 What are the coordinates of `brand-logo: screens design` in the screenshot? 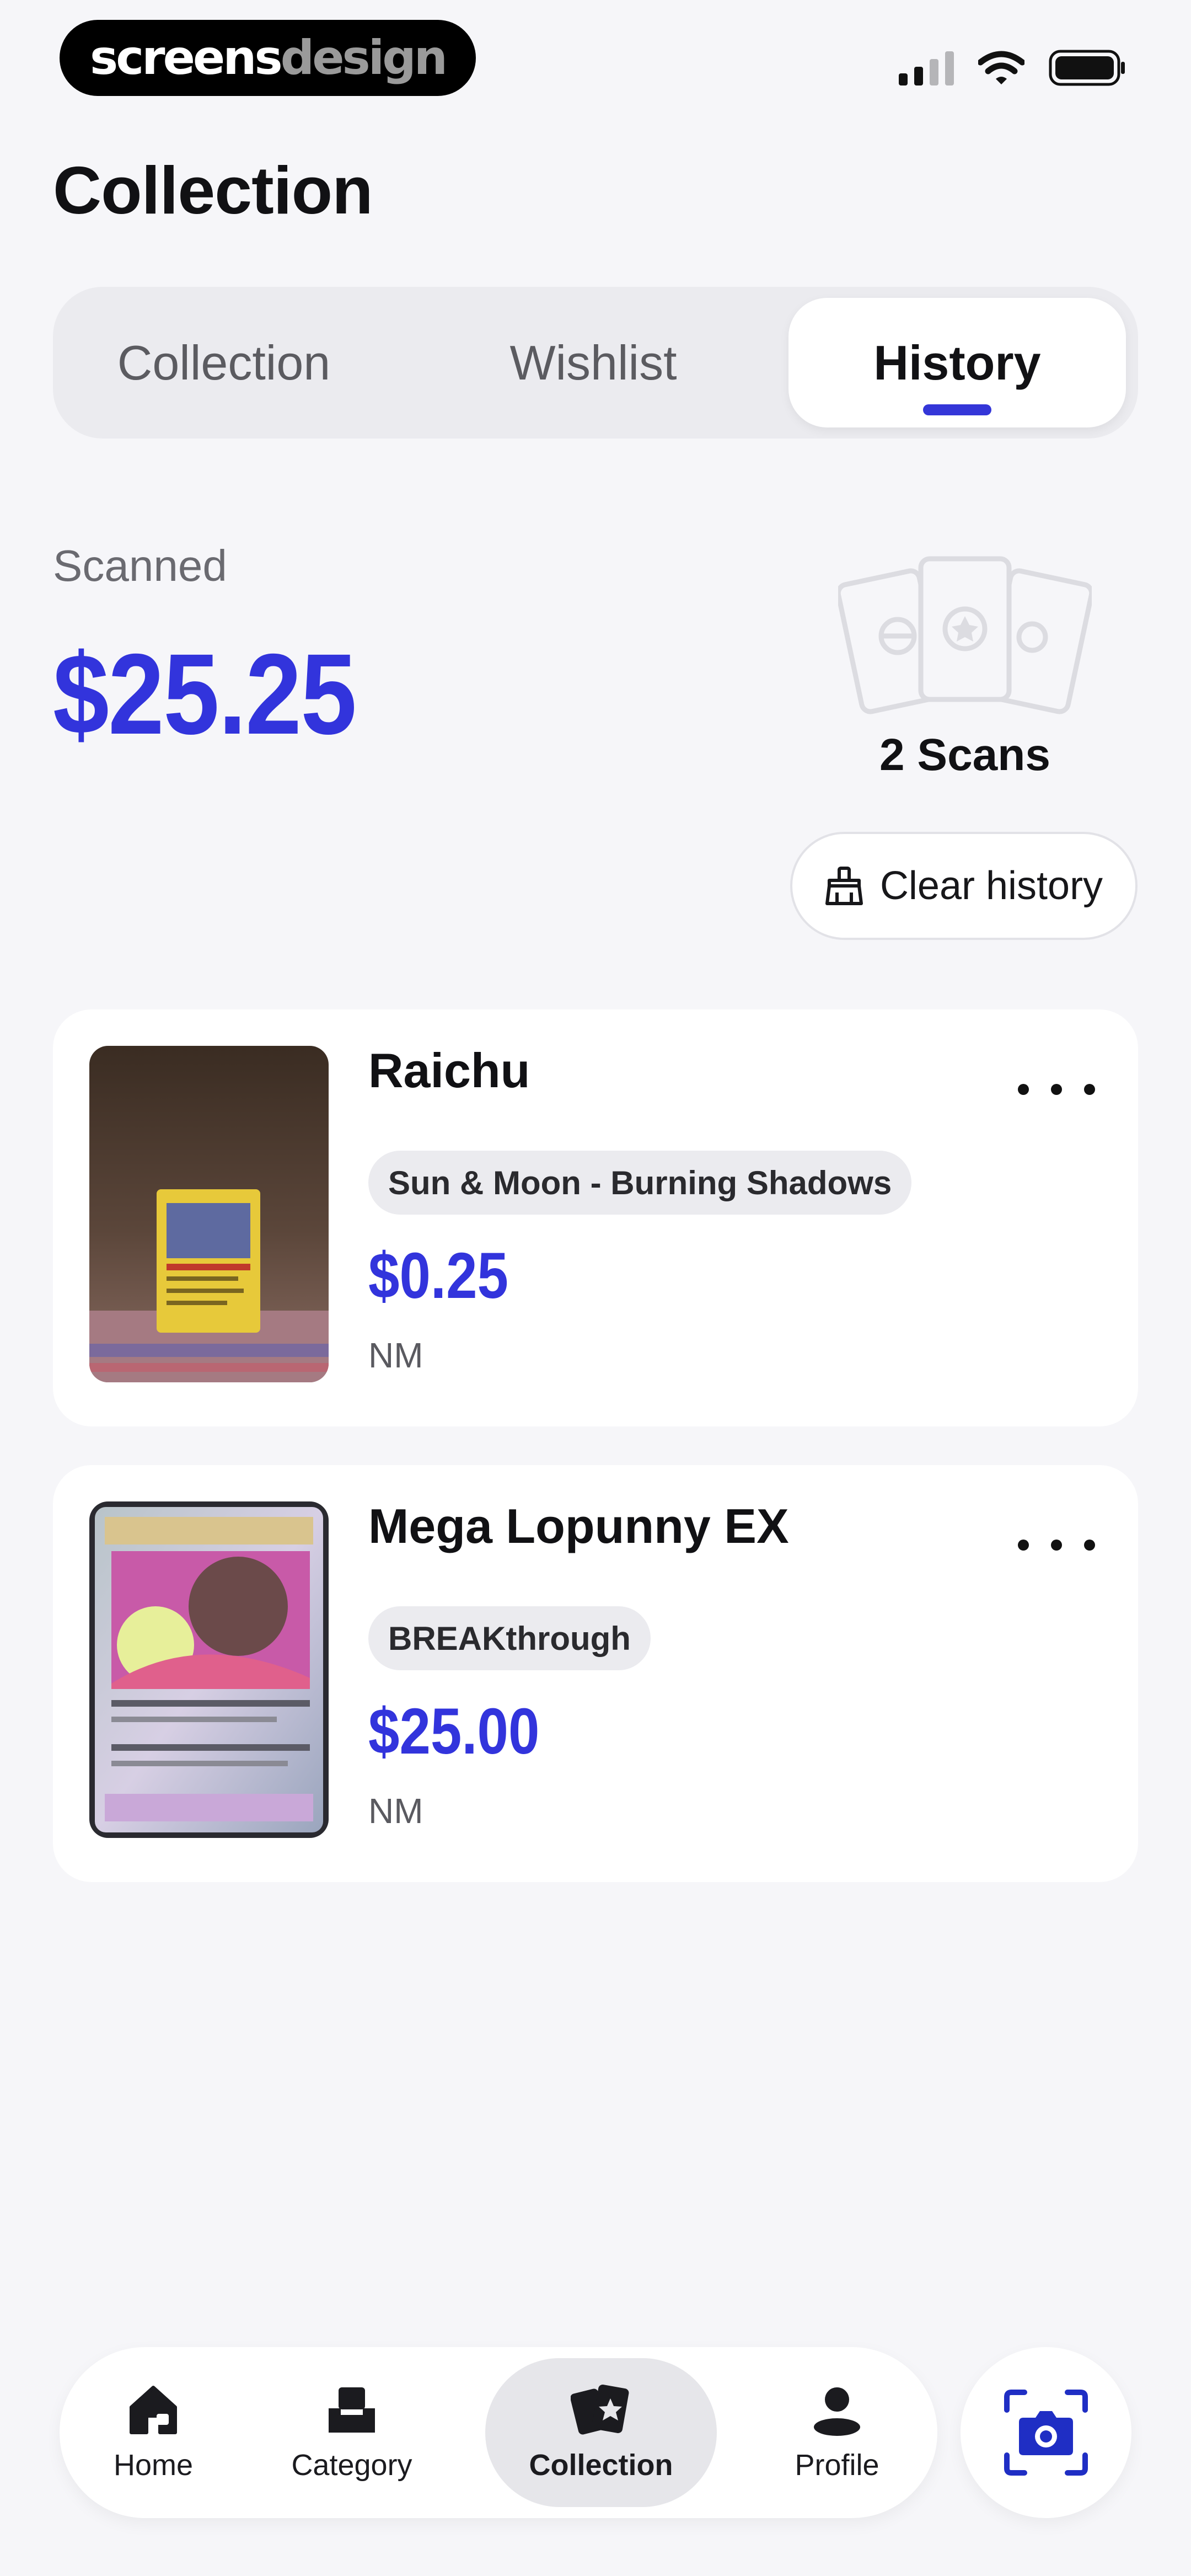 It's located at (268, 58).